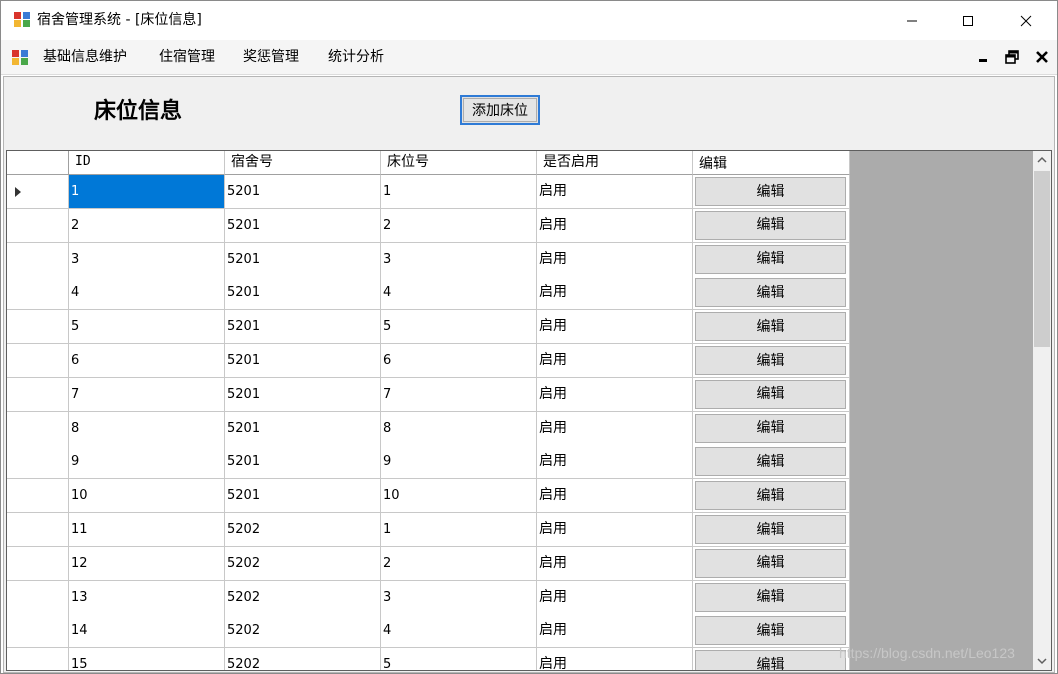 Image resolution: width=1058 pixels, height=674 pixels. Describe the element at coordinates (271, 57) in the screenshot. I see `menu-item-rewards: 奖惩管理` at that location.